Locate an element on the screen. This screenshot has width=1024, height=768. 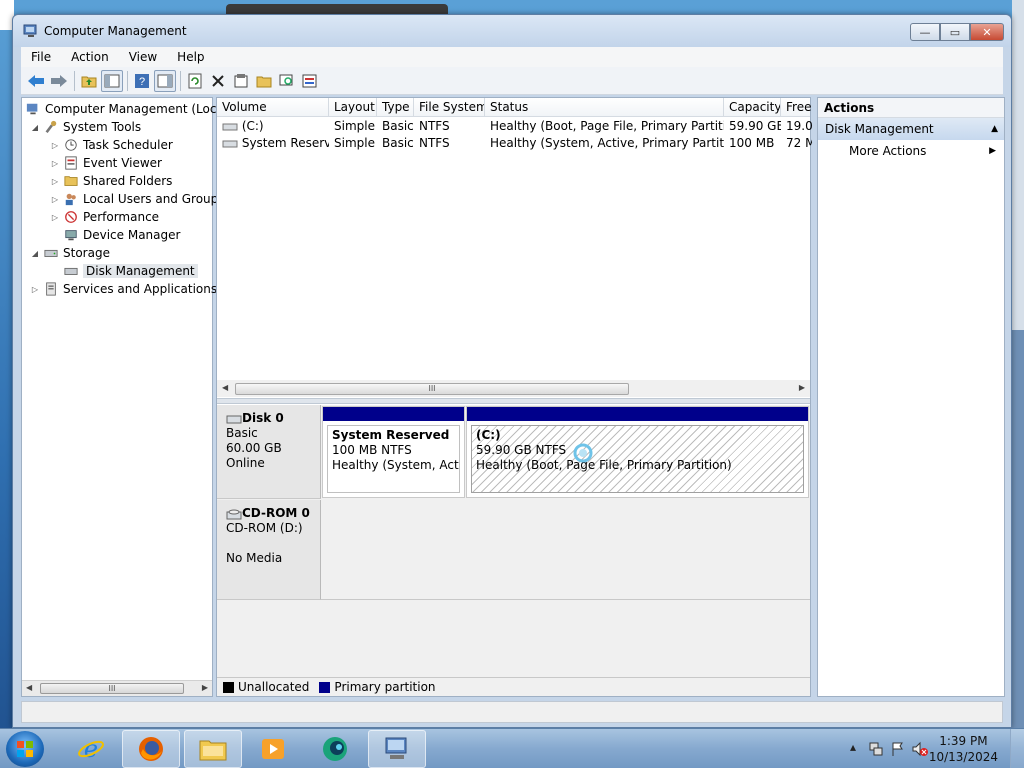
cdrom-empty-area is located at coordinates (565, 550).